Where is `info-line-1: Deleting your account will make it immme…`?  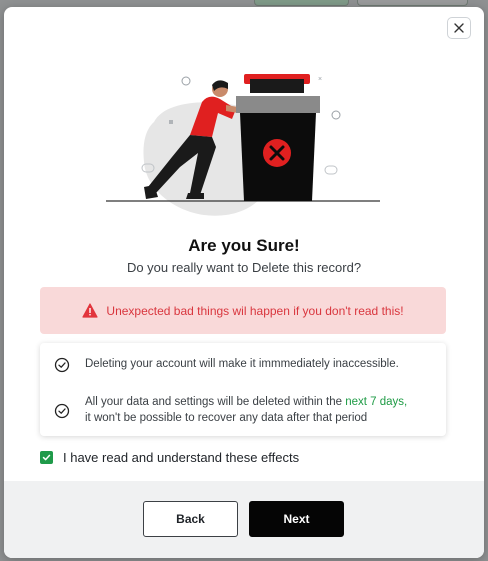
info-line-1: Deleting your account will make it immme… is located at coordinates (242, 364).